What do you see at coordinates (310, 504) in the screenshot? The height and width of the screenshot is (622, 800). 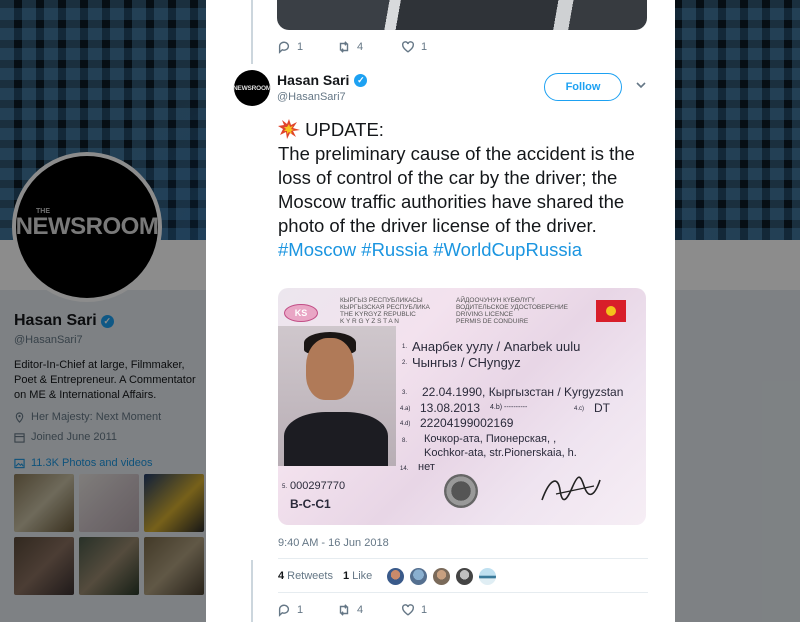 I see `license-categories: B-C-C1` at bounding box center [310, 504].